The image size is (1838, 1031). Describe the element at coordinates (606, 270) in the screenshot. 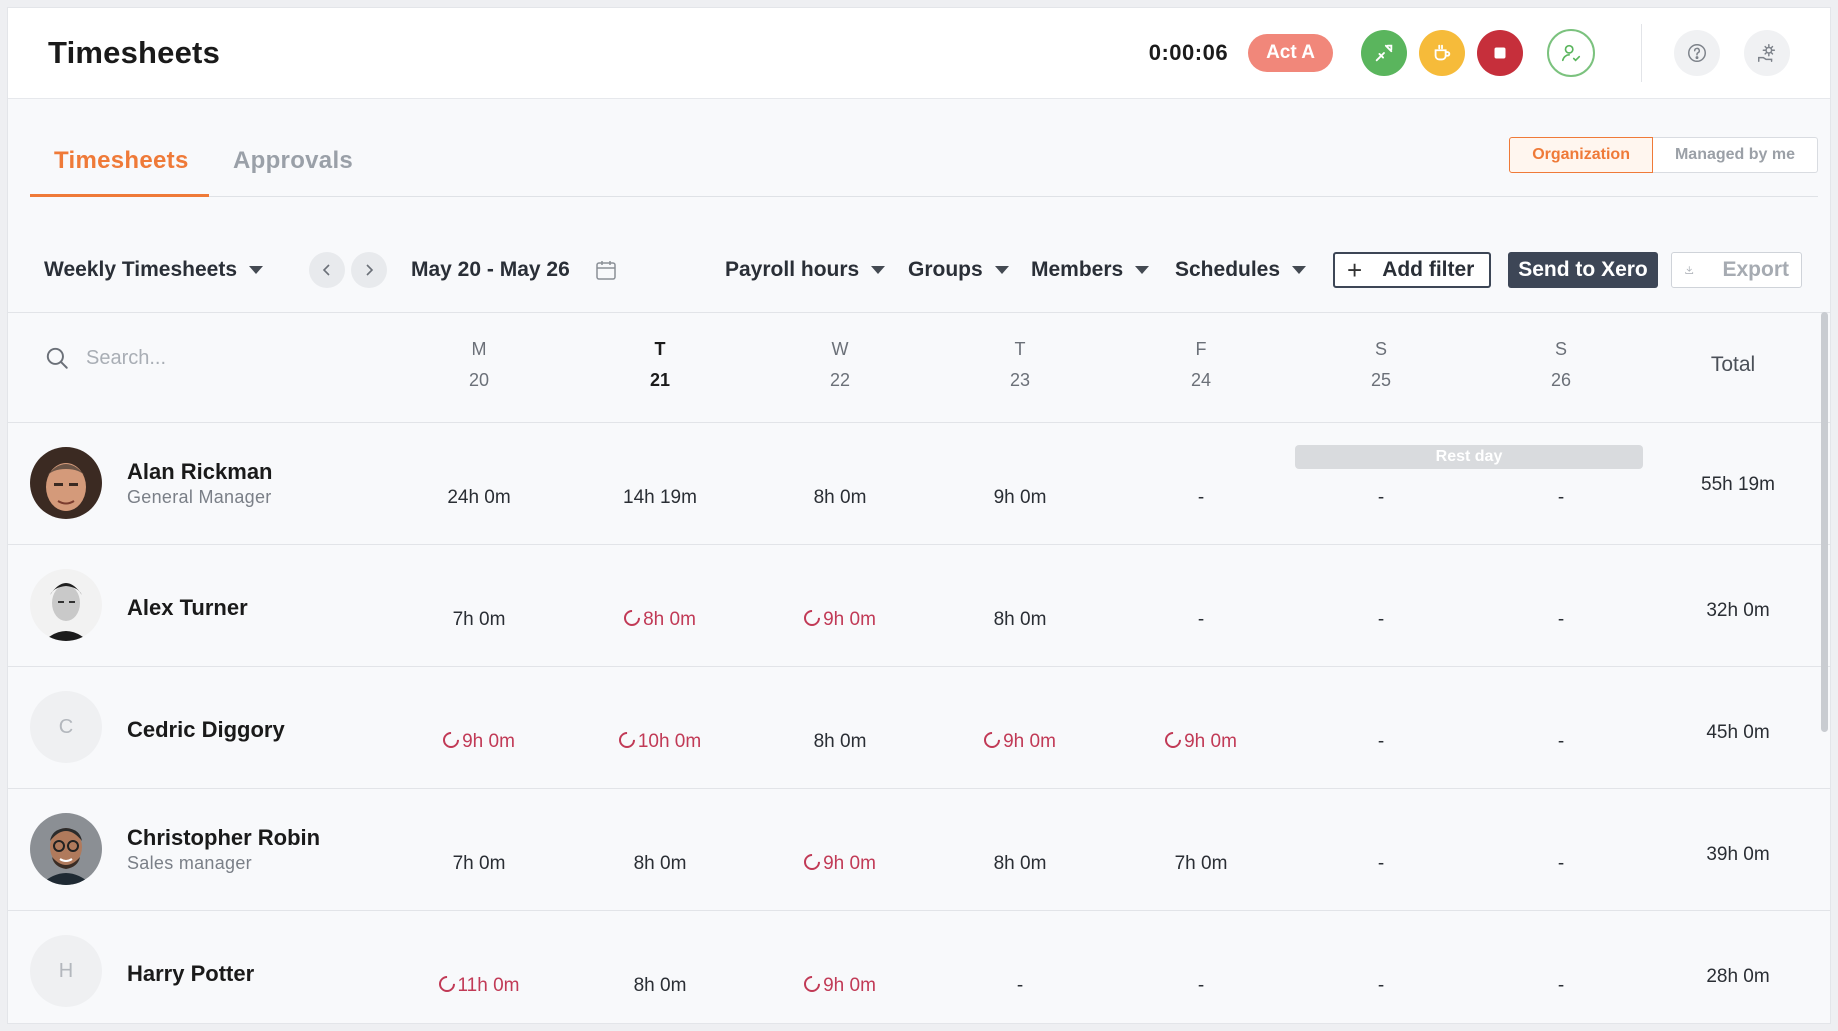

I see `calendar-icon` at that location.